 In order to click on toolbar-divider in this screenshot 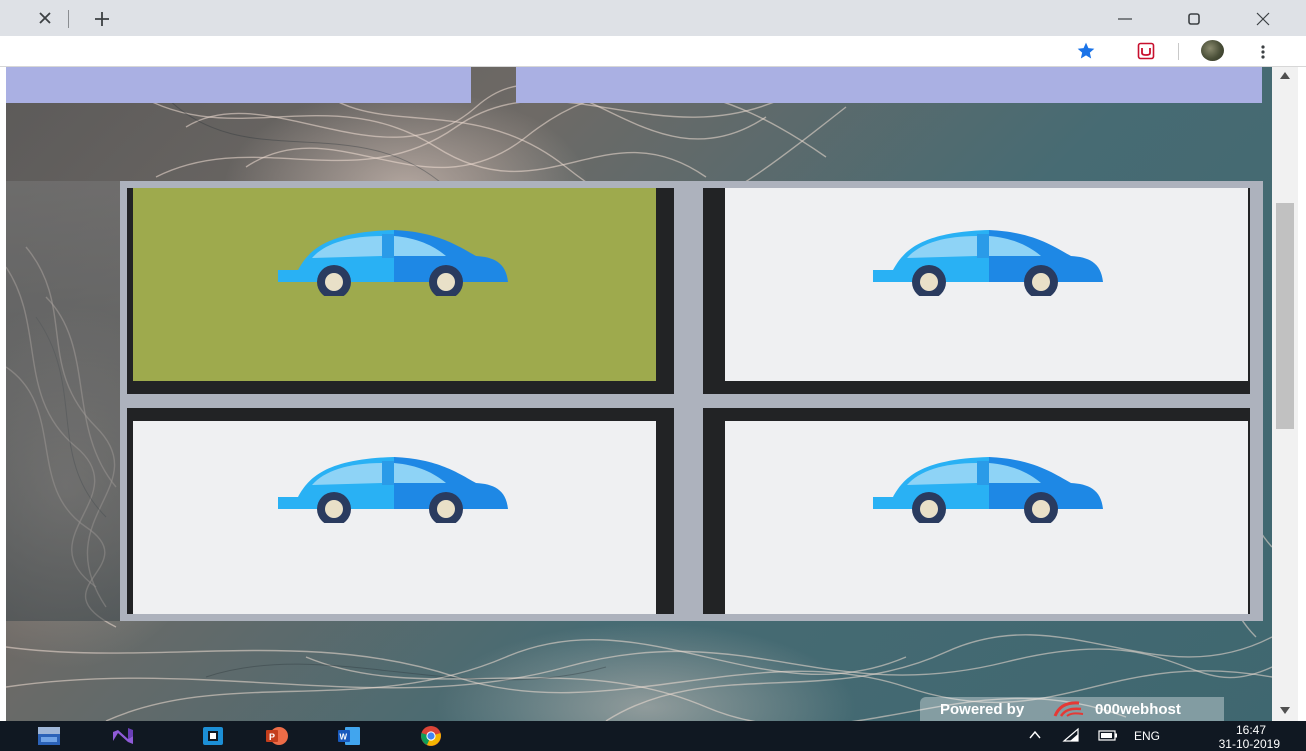, I will do `click(1178, 51)`.